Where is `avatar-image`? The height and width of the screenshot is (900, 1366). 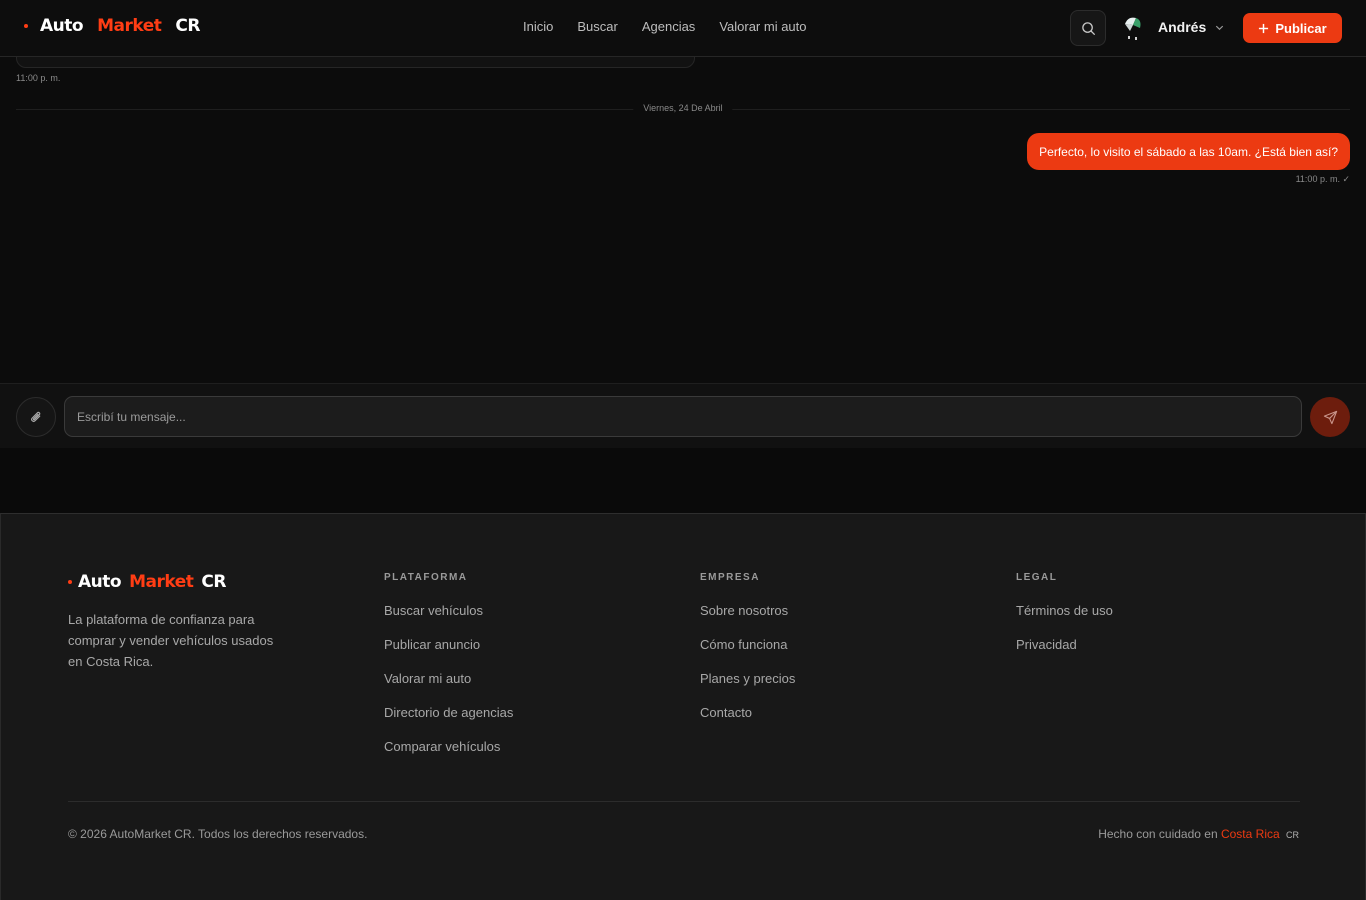 avatar-image is located at coordinates (1133, 28).